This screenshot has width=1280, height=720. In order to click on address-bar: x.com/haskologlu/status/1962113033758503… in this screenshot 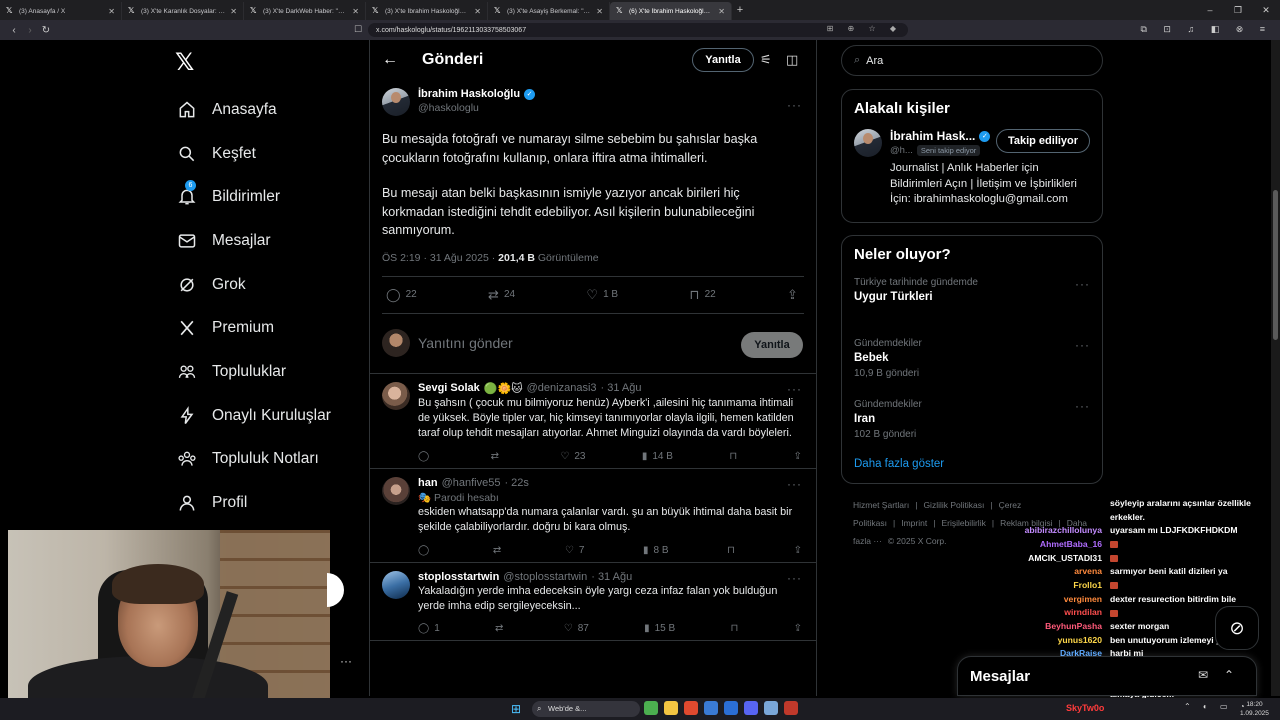, I will do `click(638, 30)`.